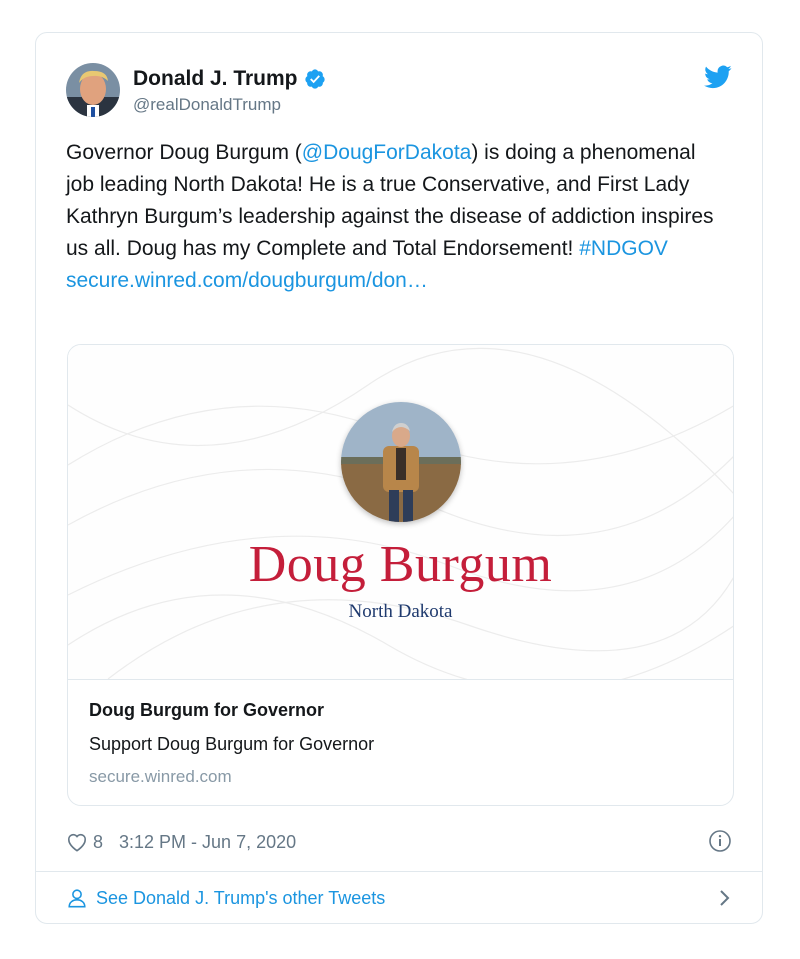  I want to click on chevron-right-icon, so click(725, 898).